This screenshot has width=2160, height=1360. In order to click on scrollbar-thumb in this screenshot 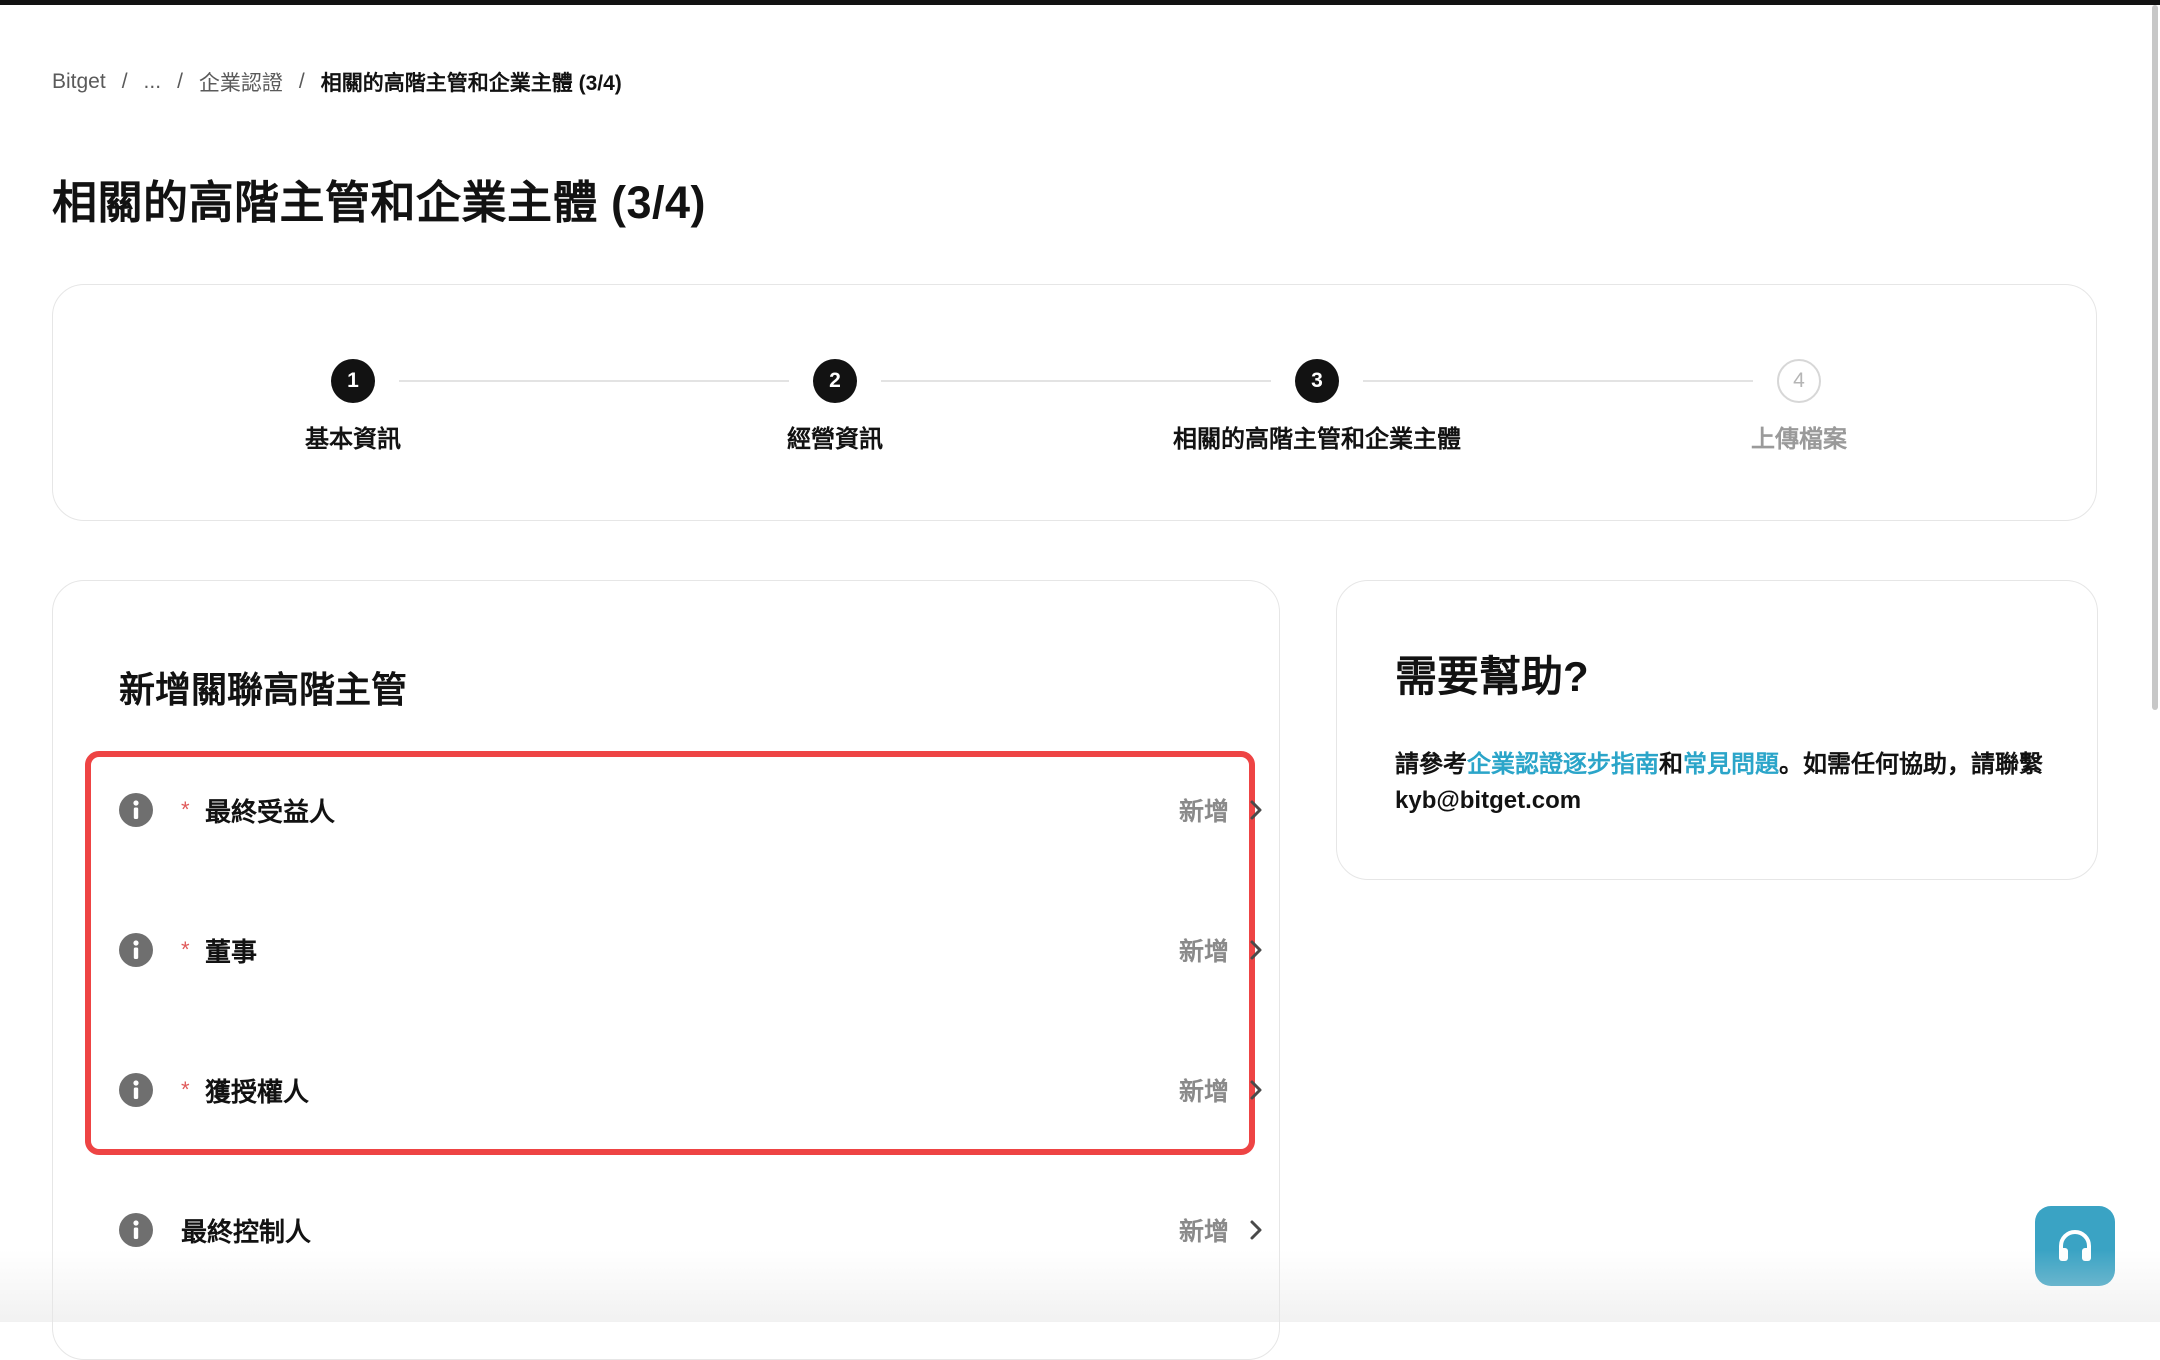, I will do `click(2155, 357)`.